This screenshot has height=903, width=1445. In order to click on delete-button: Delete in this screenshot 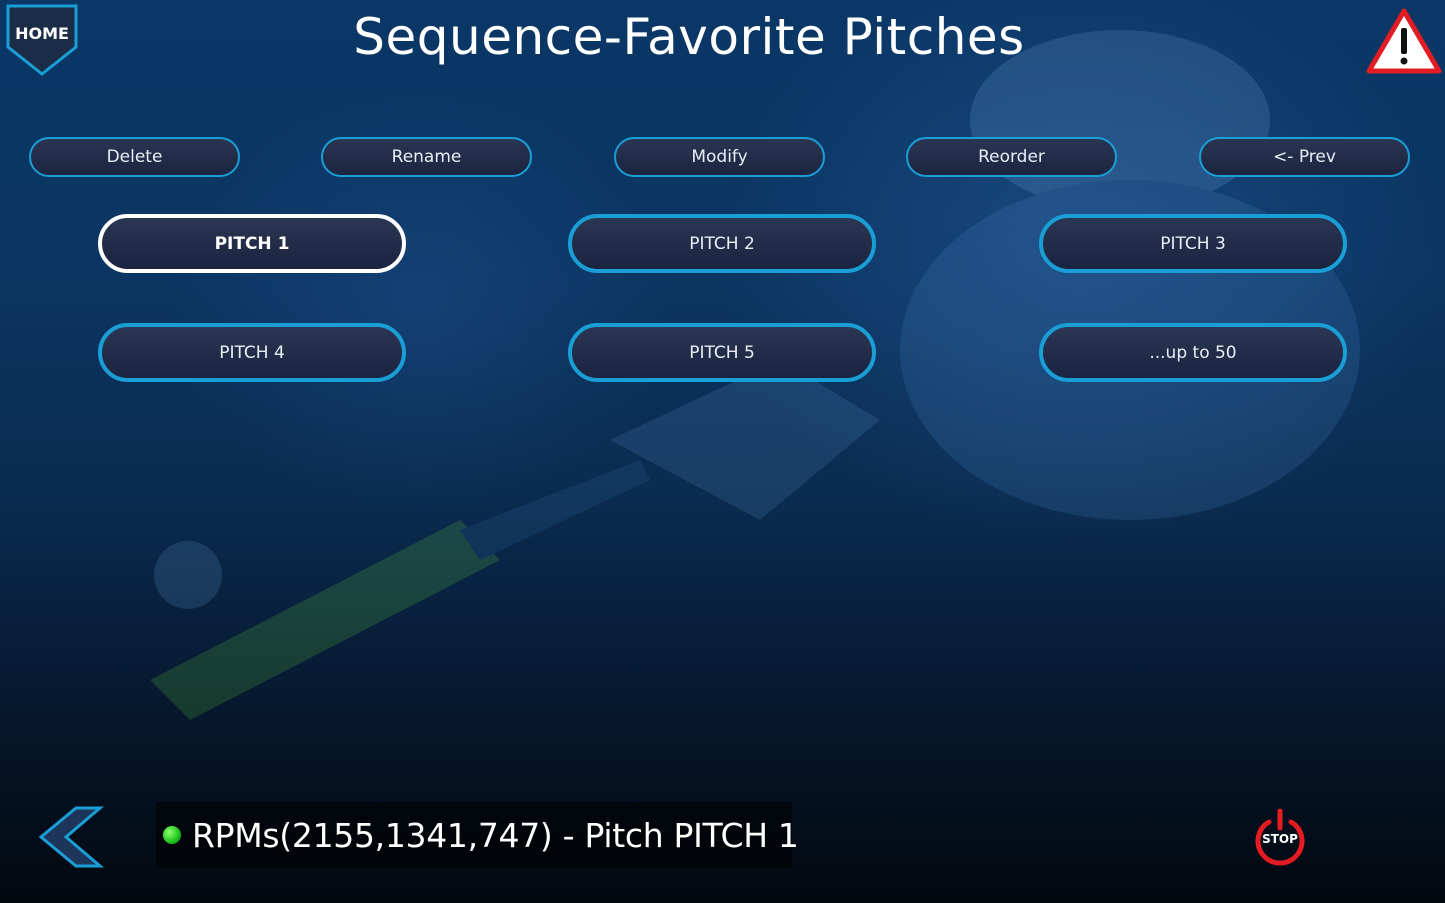, I will do `click(134, 157)`.